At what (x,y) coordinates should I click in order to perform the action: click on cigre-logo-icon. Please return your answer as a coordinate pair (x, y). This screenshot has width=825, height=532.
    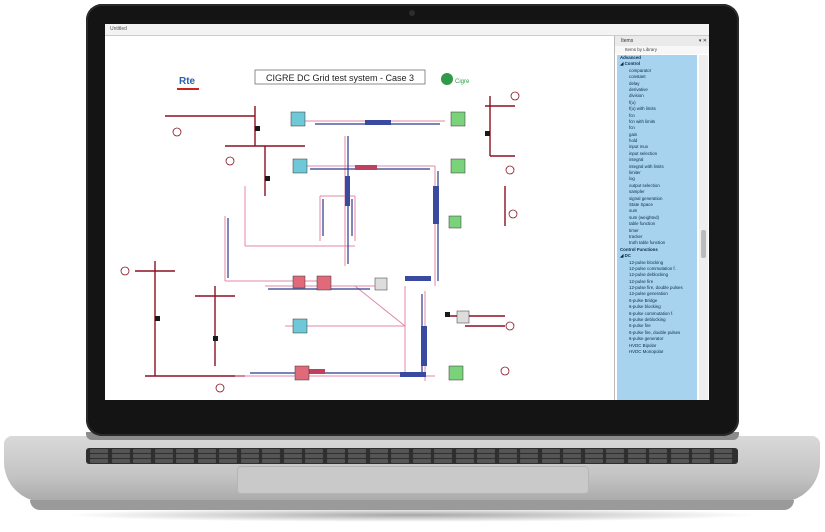
    Looking at the image, I should click on (447, 79).